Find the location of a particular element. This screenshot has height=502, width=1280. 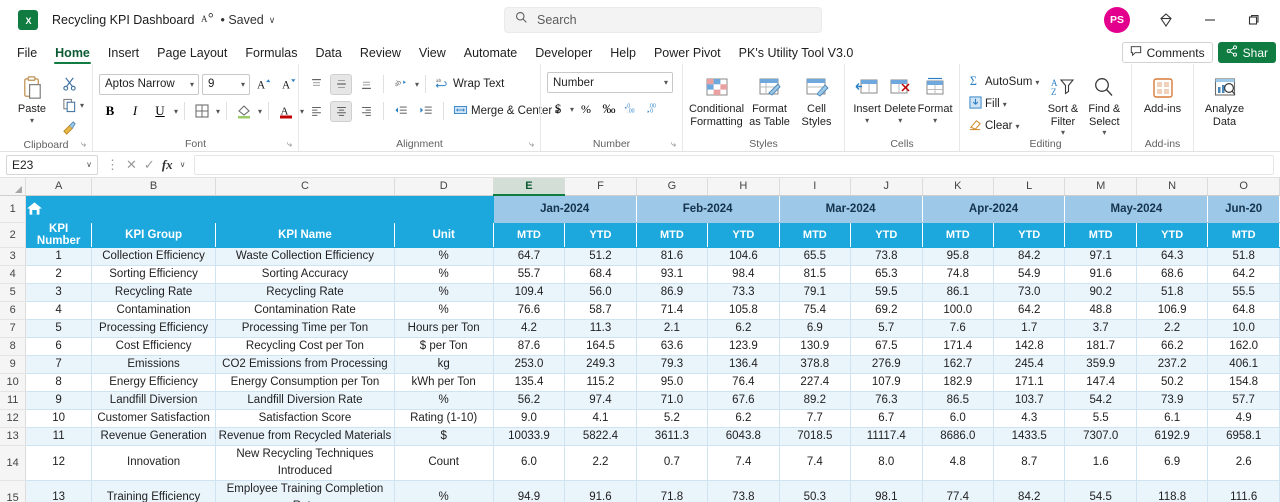

find-select-button: Find & Select ▾ is located at coordinates (1104, 104).